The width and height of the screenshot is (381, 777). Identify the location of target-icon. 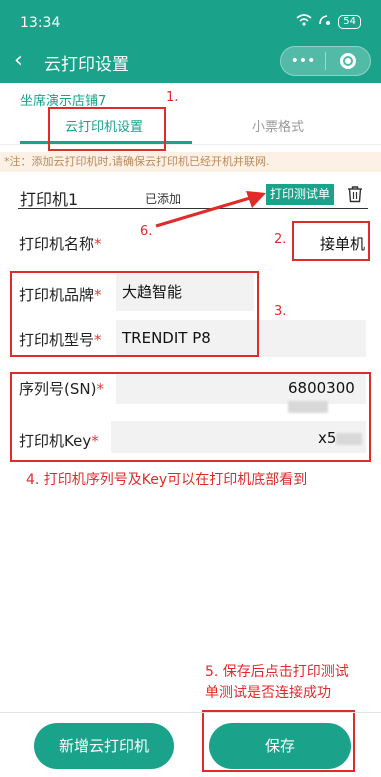
(348, 61).